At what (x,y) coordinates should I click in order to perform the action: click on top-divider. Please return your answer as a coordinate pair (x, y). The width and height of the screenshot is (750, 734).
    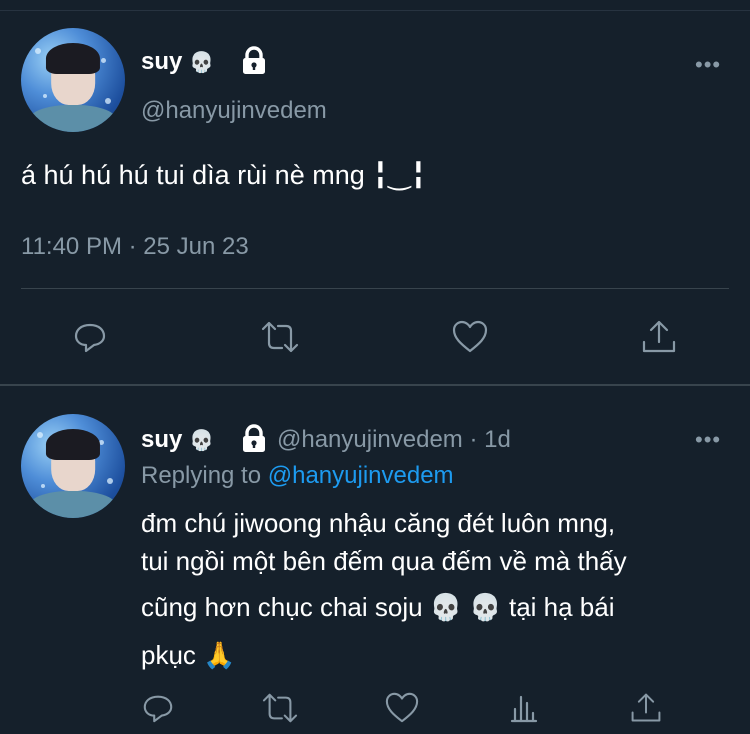
    Looking at the image, I should click on (375, 10).